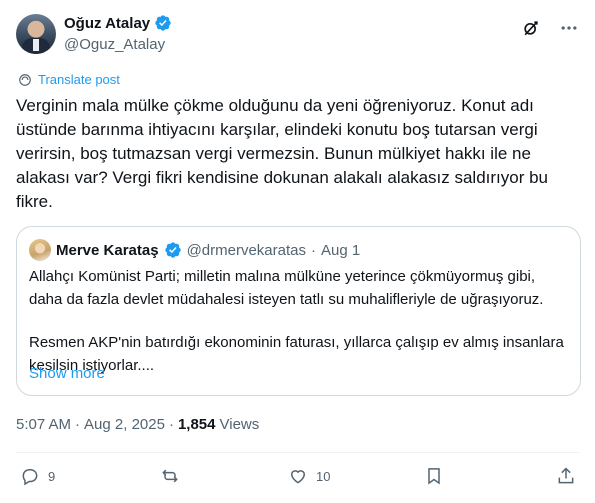 This screenshot has width=595, height=503. Describe the element at coordinates (52, 476) in the screenshot. I see `reply-count: 9` at that location.